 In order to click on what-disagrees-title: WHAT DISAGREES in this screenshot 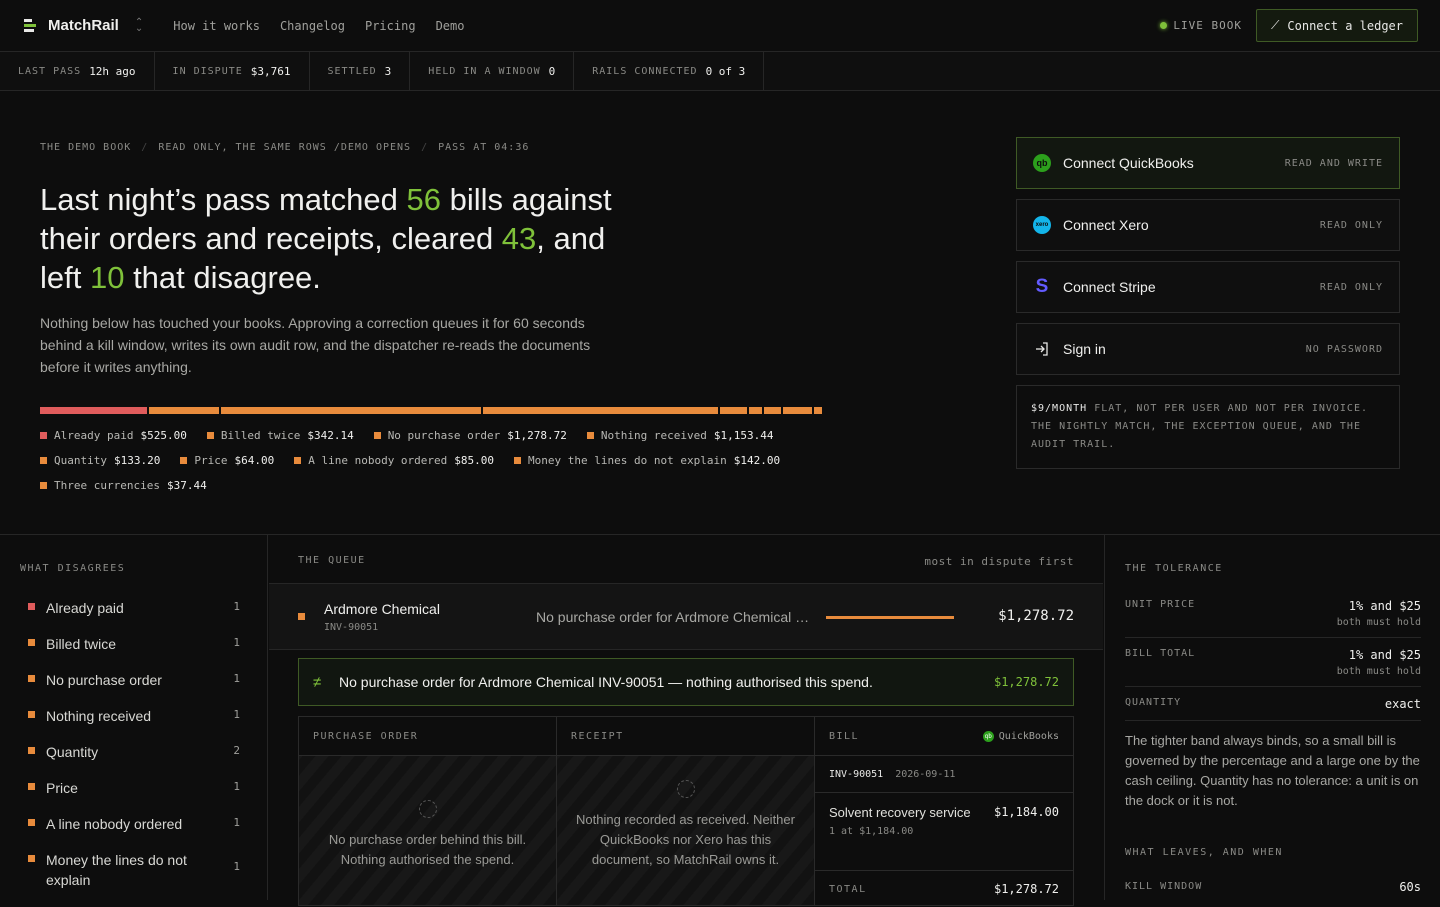, I will do `click(73, 568)`.